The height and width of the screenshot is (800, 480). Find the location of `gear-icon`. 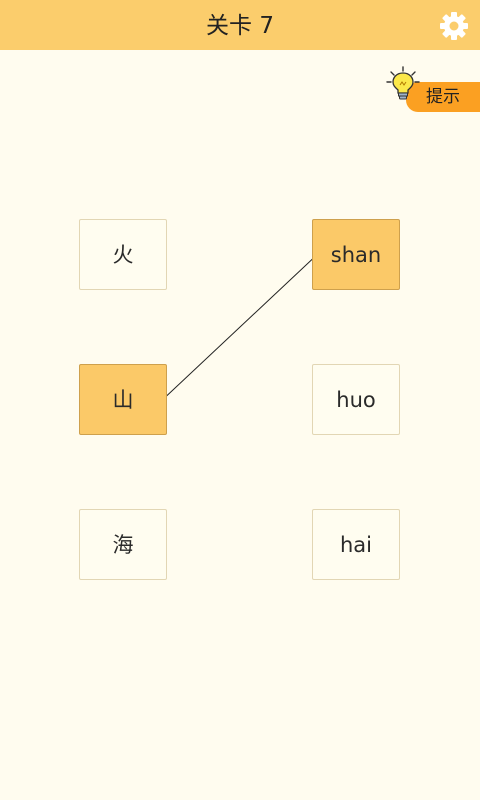

gear-icon is located at coordinates (454, 26).